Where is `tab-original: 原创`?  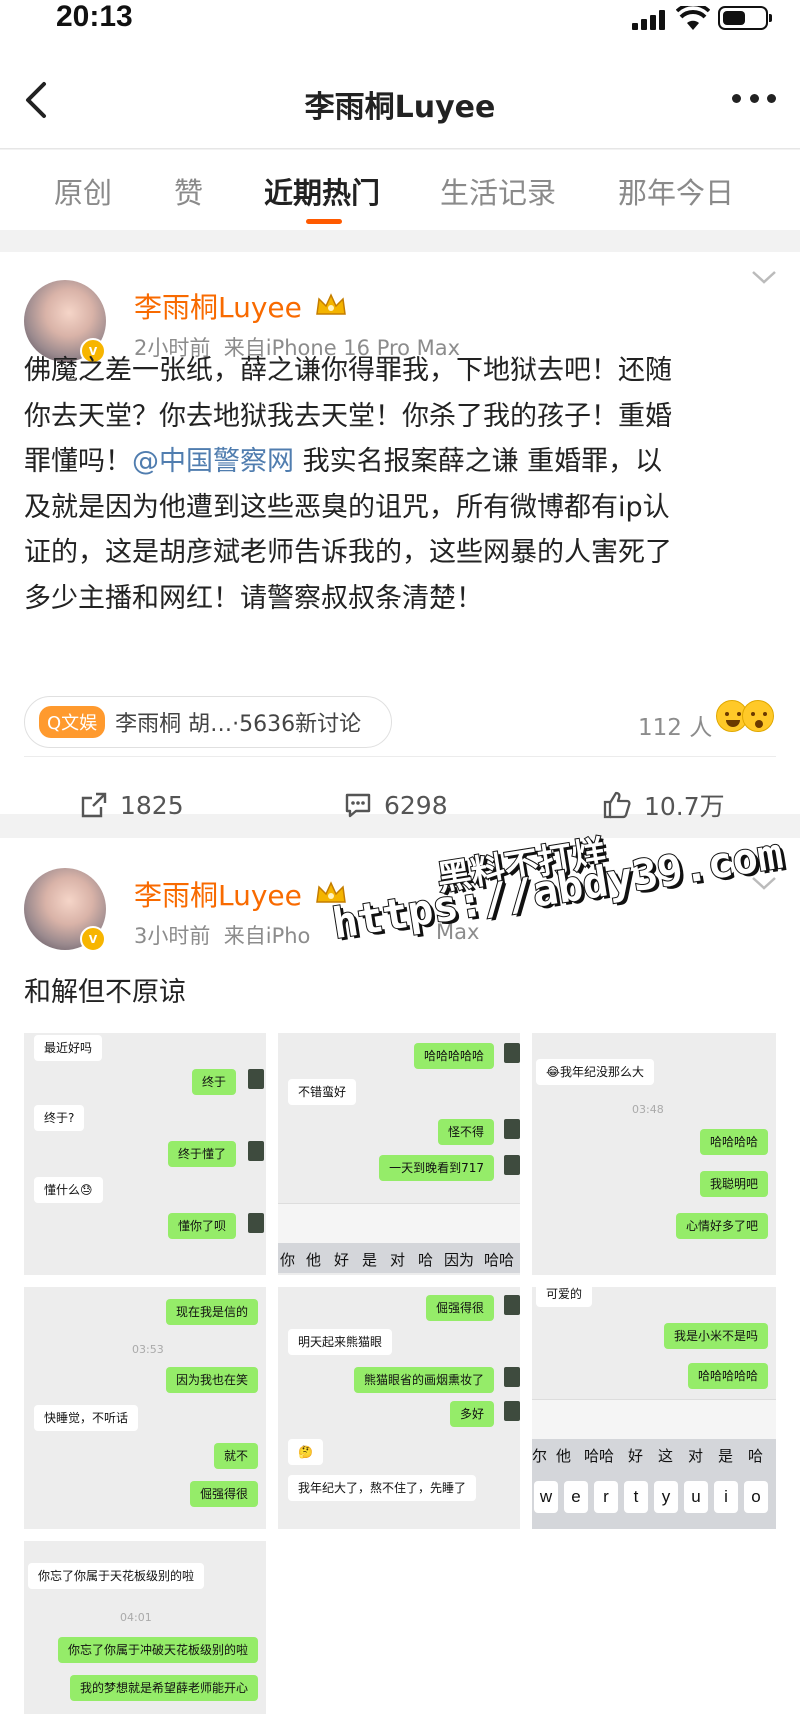
tab-original: 原创 is located at coordinates (83, 191).